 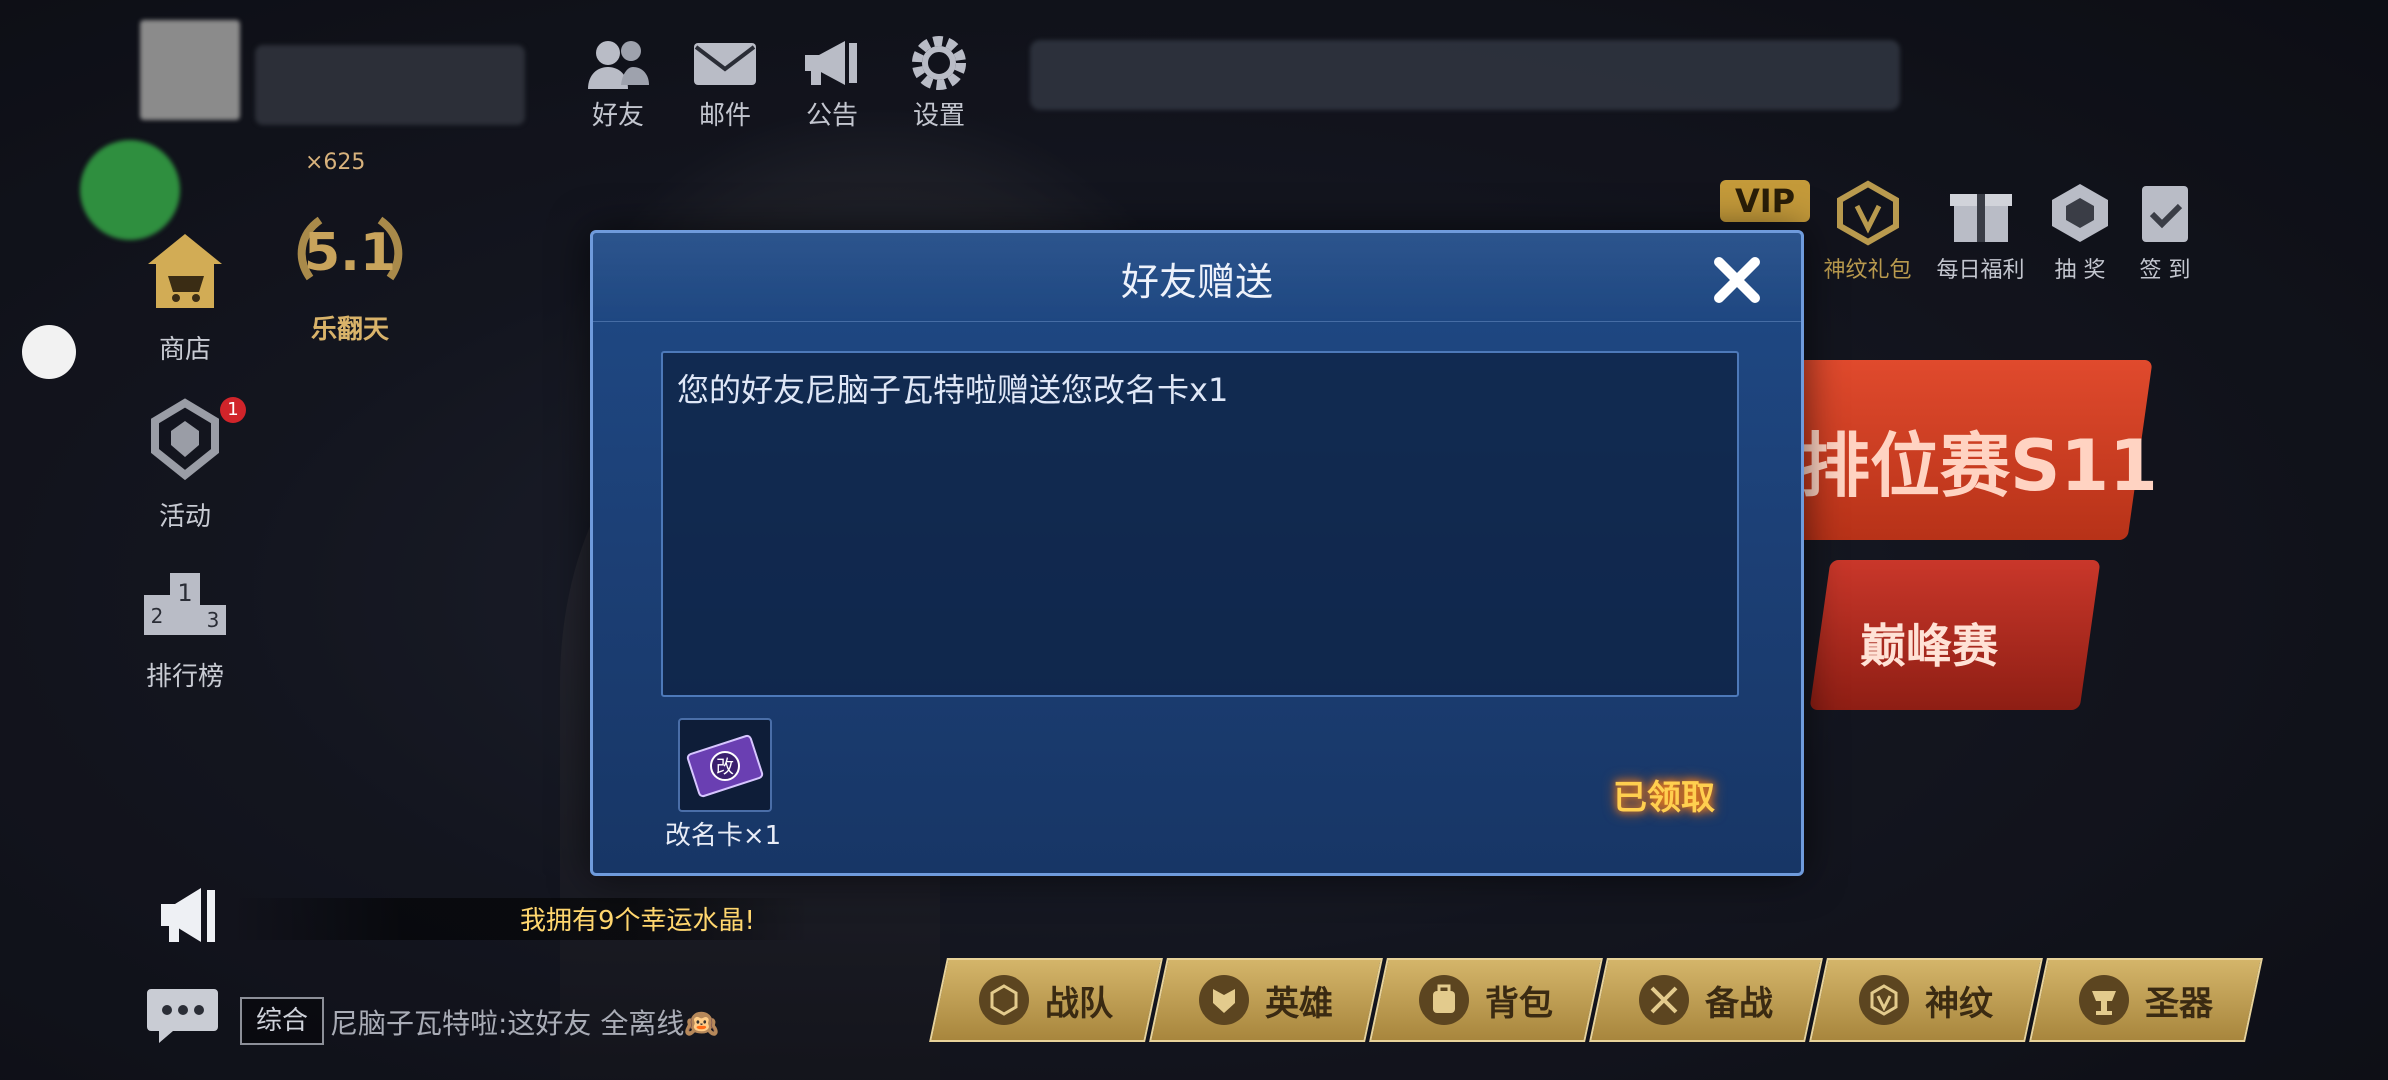 I want to click on shop-icon, so click(x=185, y=276).